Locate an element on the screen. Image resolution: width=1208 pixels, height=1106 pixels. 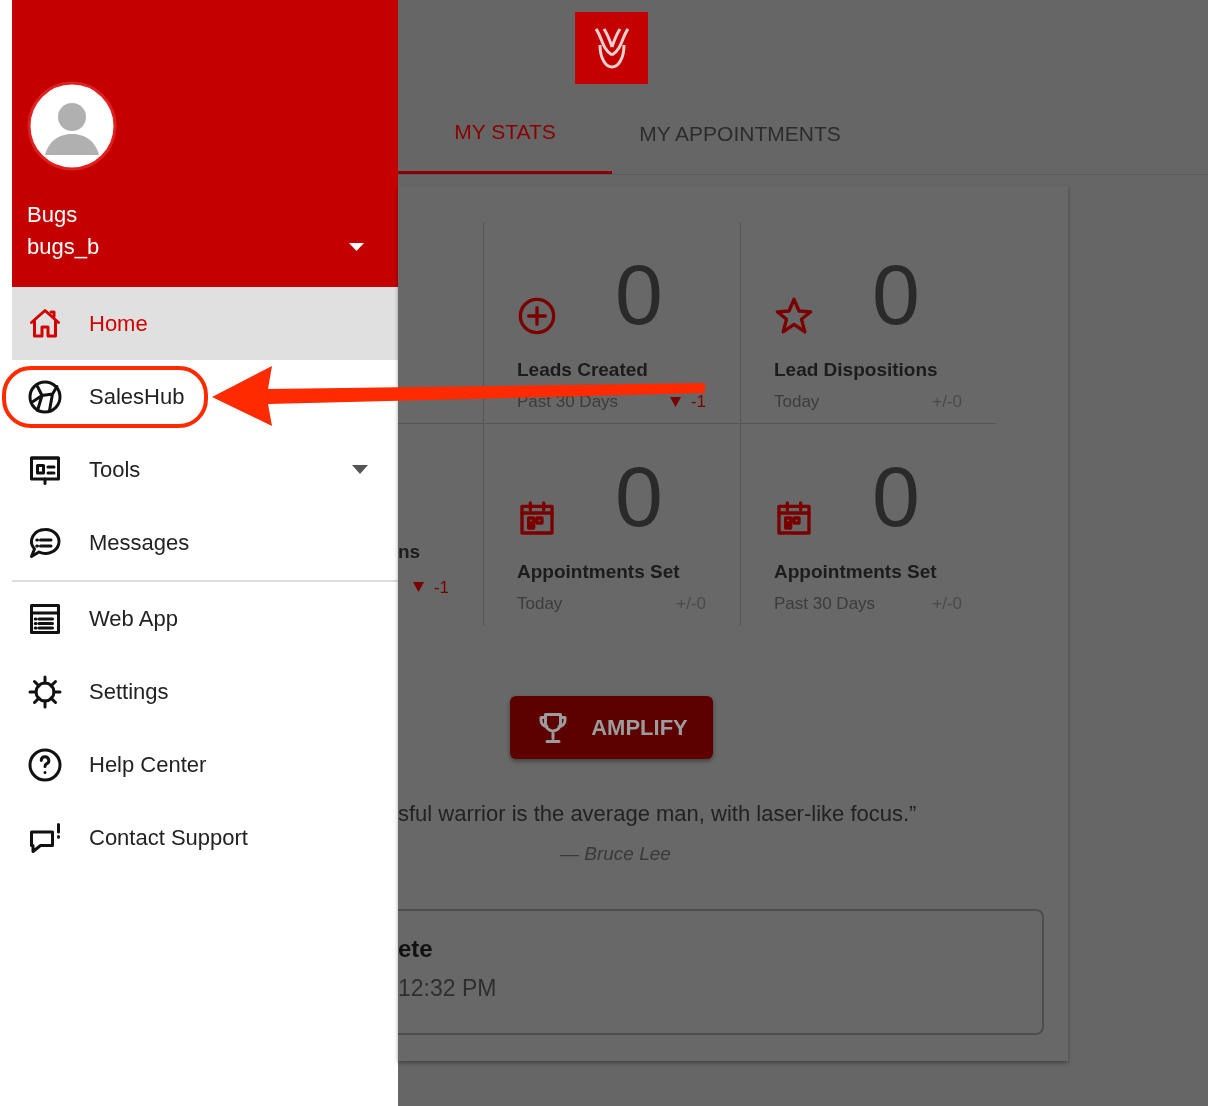
amplify-button: AMPLIFY is located at coordinates (611, 727).